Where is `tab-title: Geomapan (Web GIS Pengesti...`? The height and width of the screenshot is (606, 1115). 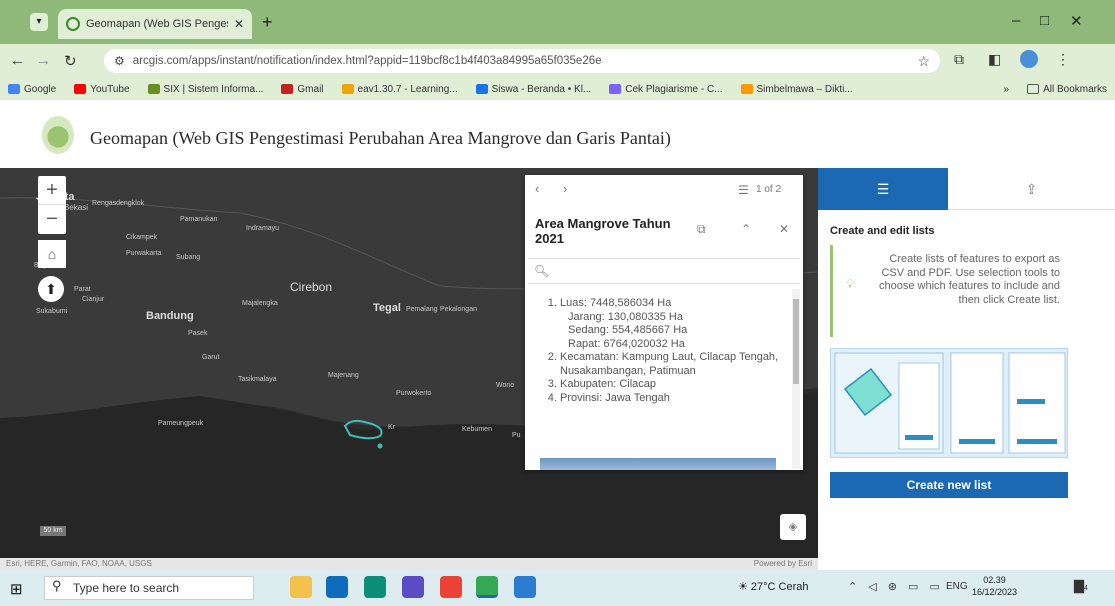 tab-title: Geomapan (Web GIS Pengesti... is located at coordinates (157, 24).